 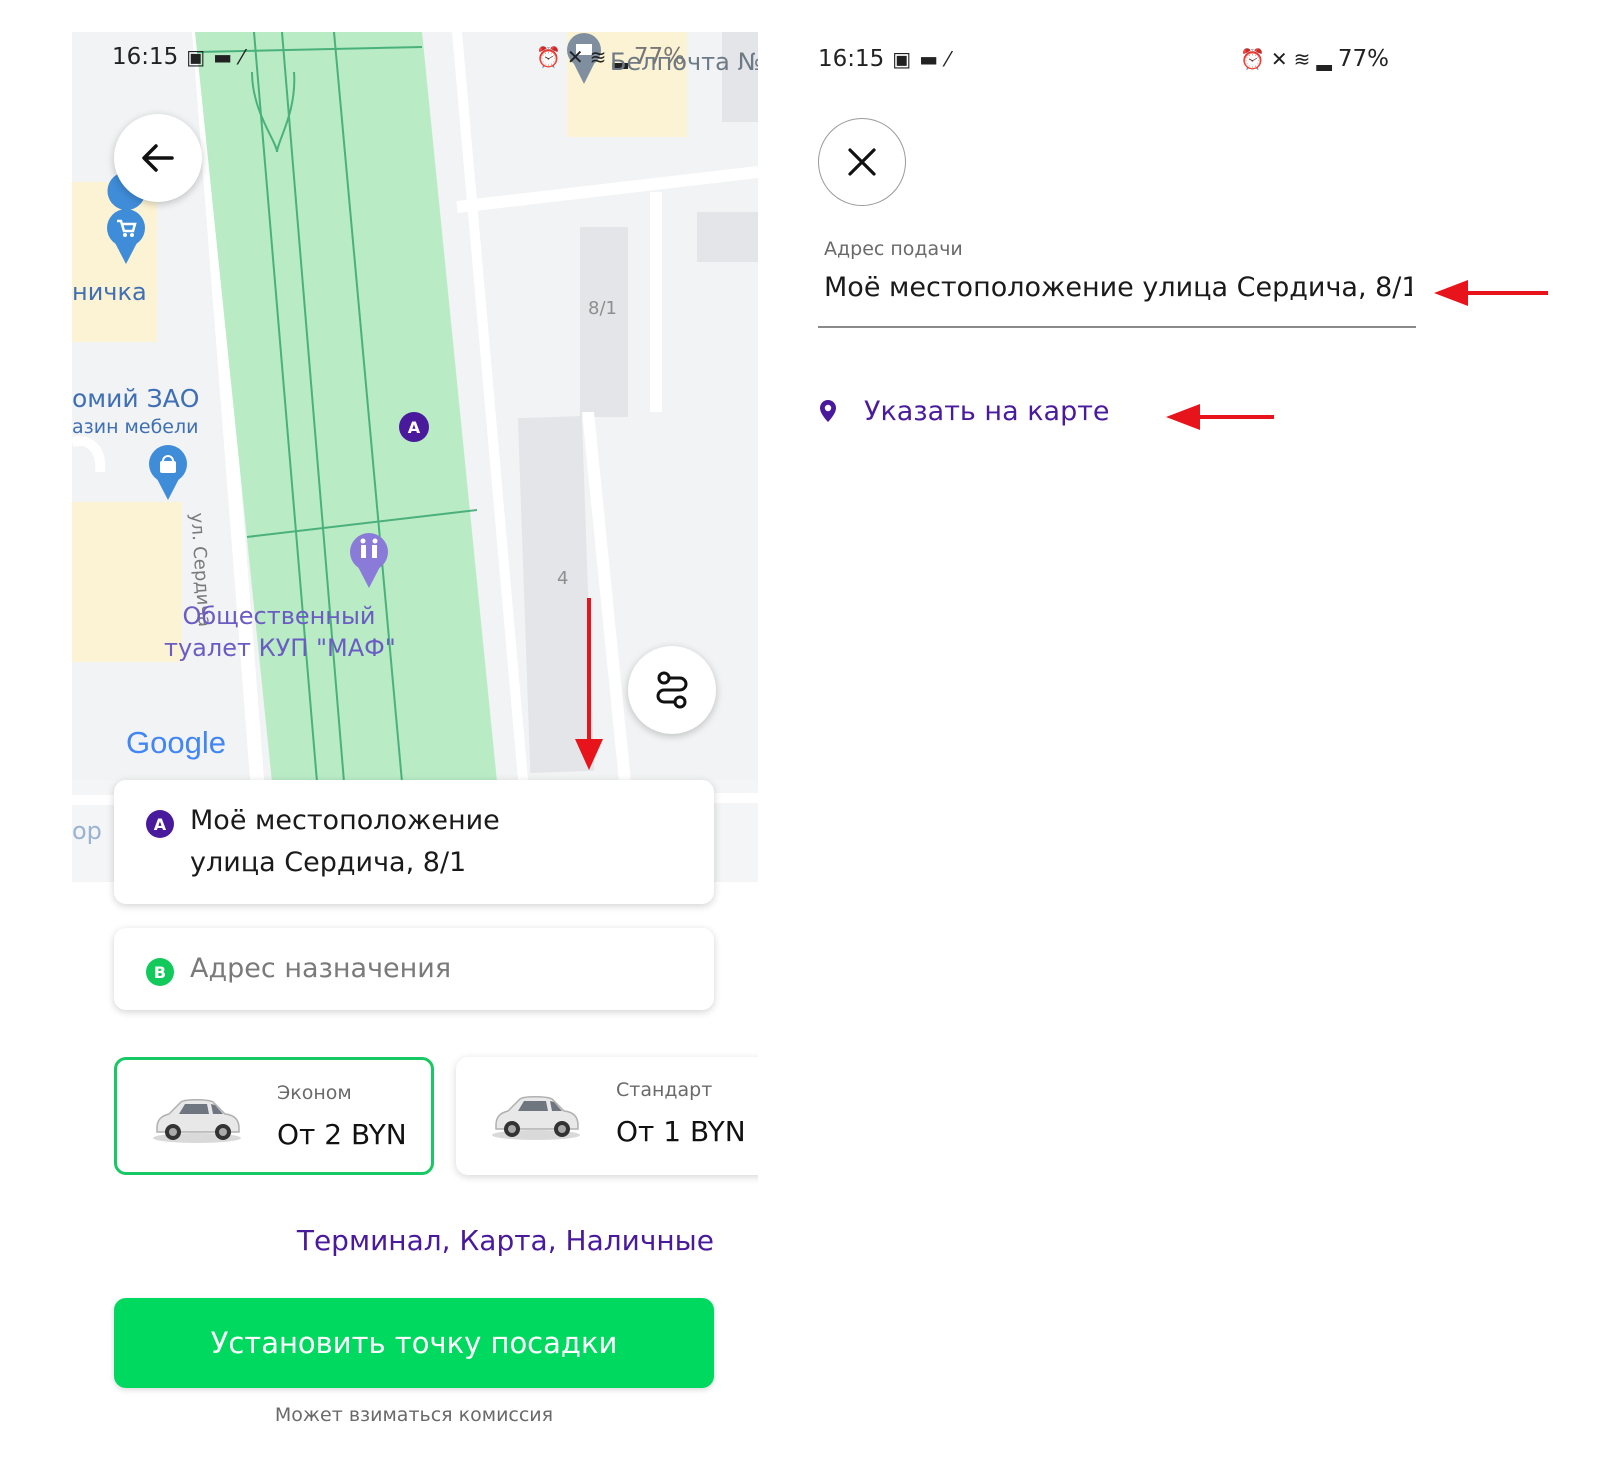 I want to click on tariff-standard-price: От 1 BYN, so click(x=681, y=1131).